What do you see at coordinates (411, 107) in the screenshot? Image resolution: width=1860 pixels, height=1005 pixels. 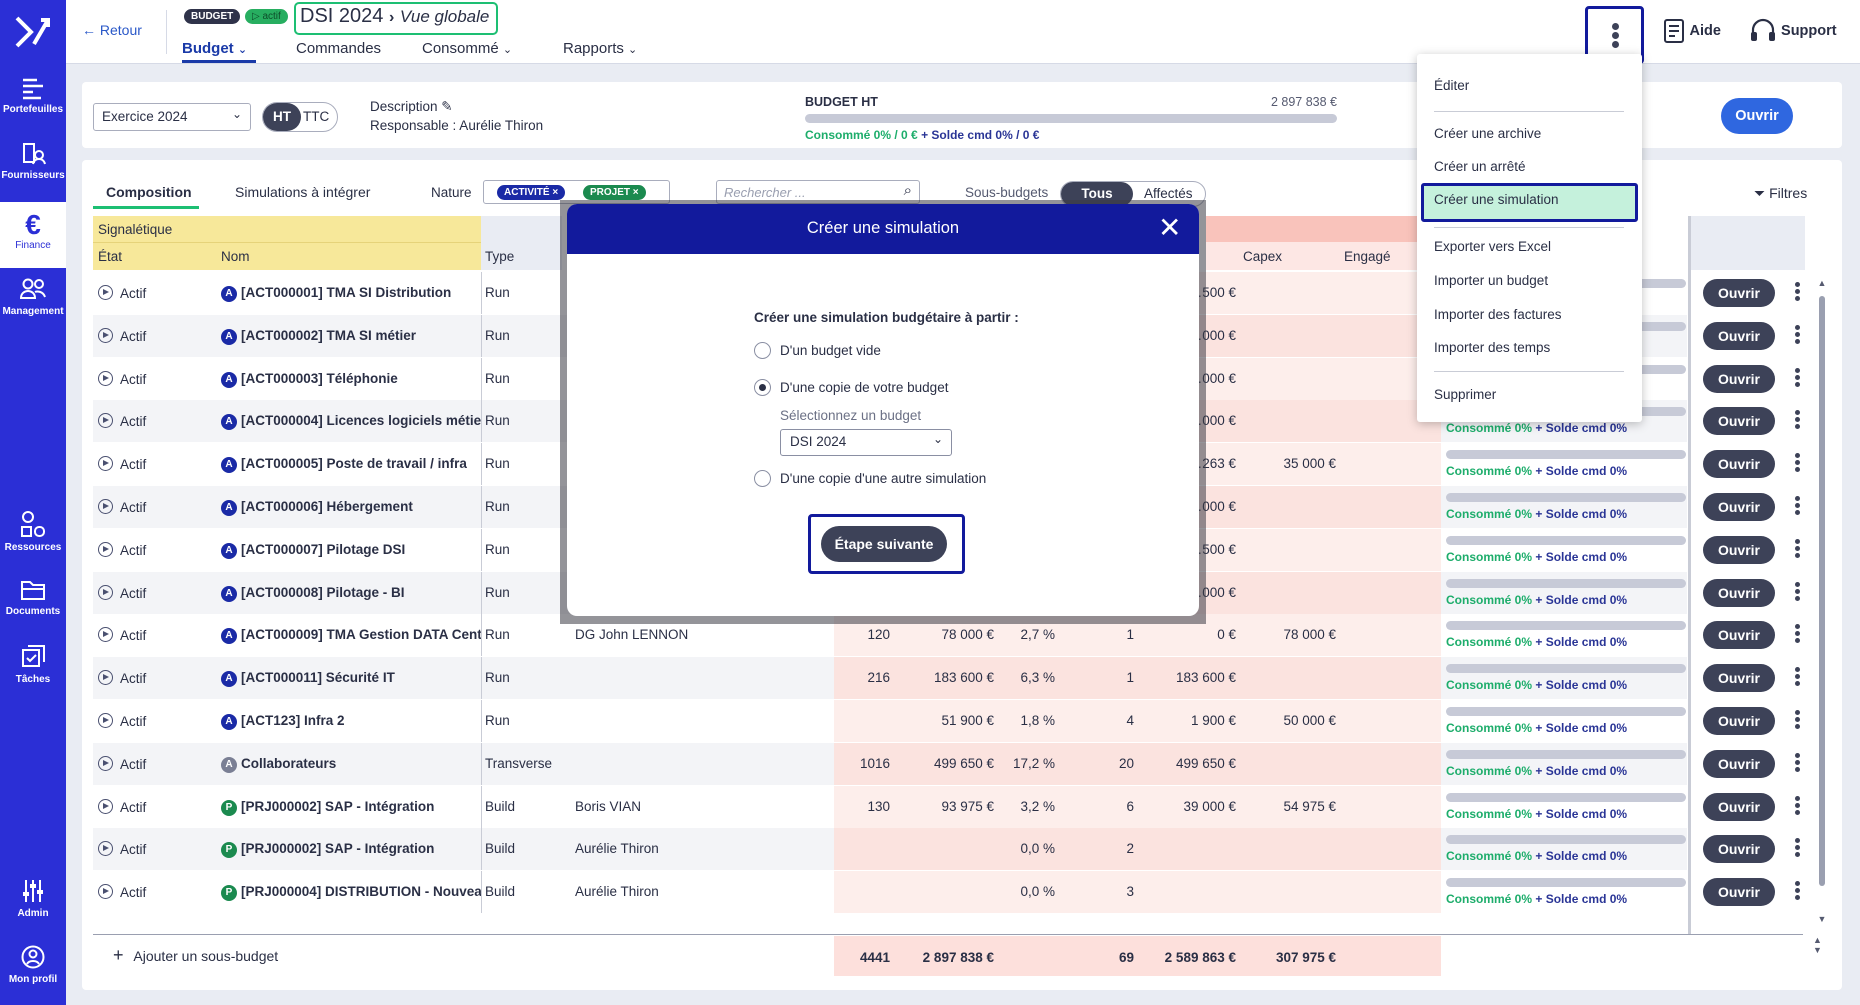 I see `description-label: Description ✎` at bounding box center [411, 107].